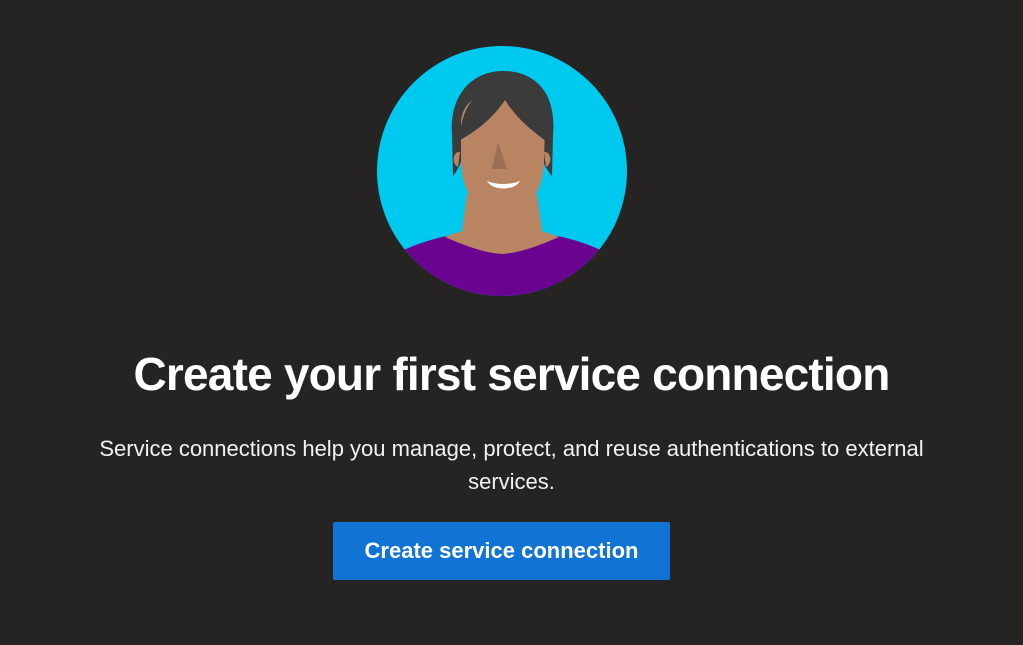  What do you see at coordinates (501, 551) in the screenshot?
I see `create-service-connection-button: Create service connection` at bounding box center [501, 551].